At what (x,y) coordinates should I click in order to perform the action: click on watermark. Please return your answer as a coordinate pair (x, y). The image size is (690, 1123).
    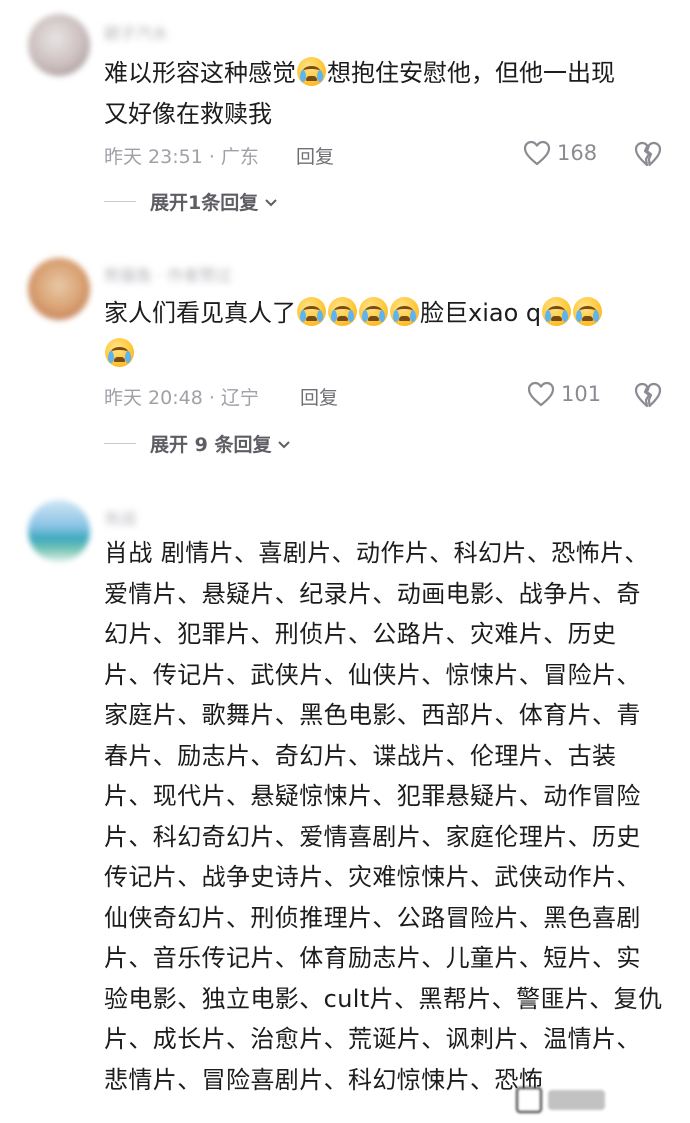
    Looking at the image, I should click on (596, 1100).